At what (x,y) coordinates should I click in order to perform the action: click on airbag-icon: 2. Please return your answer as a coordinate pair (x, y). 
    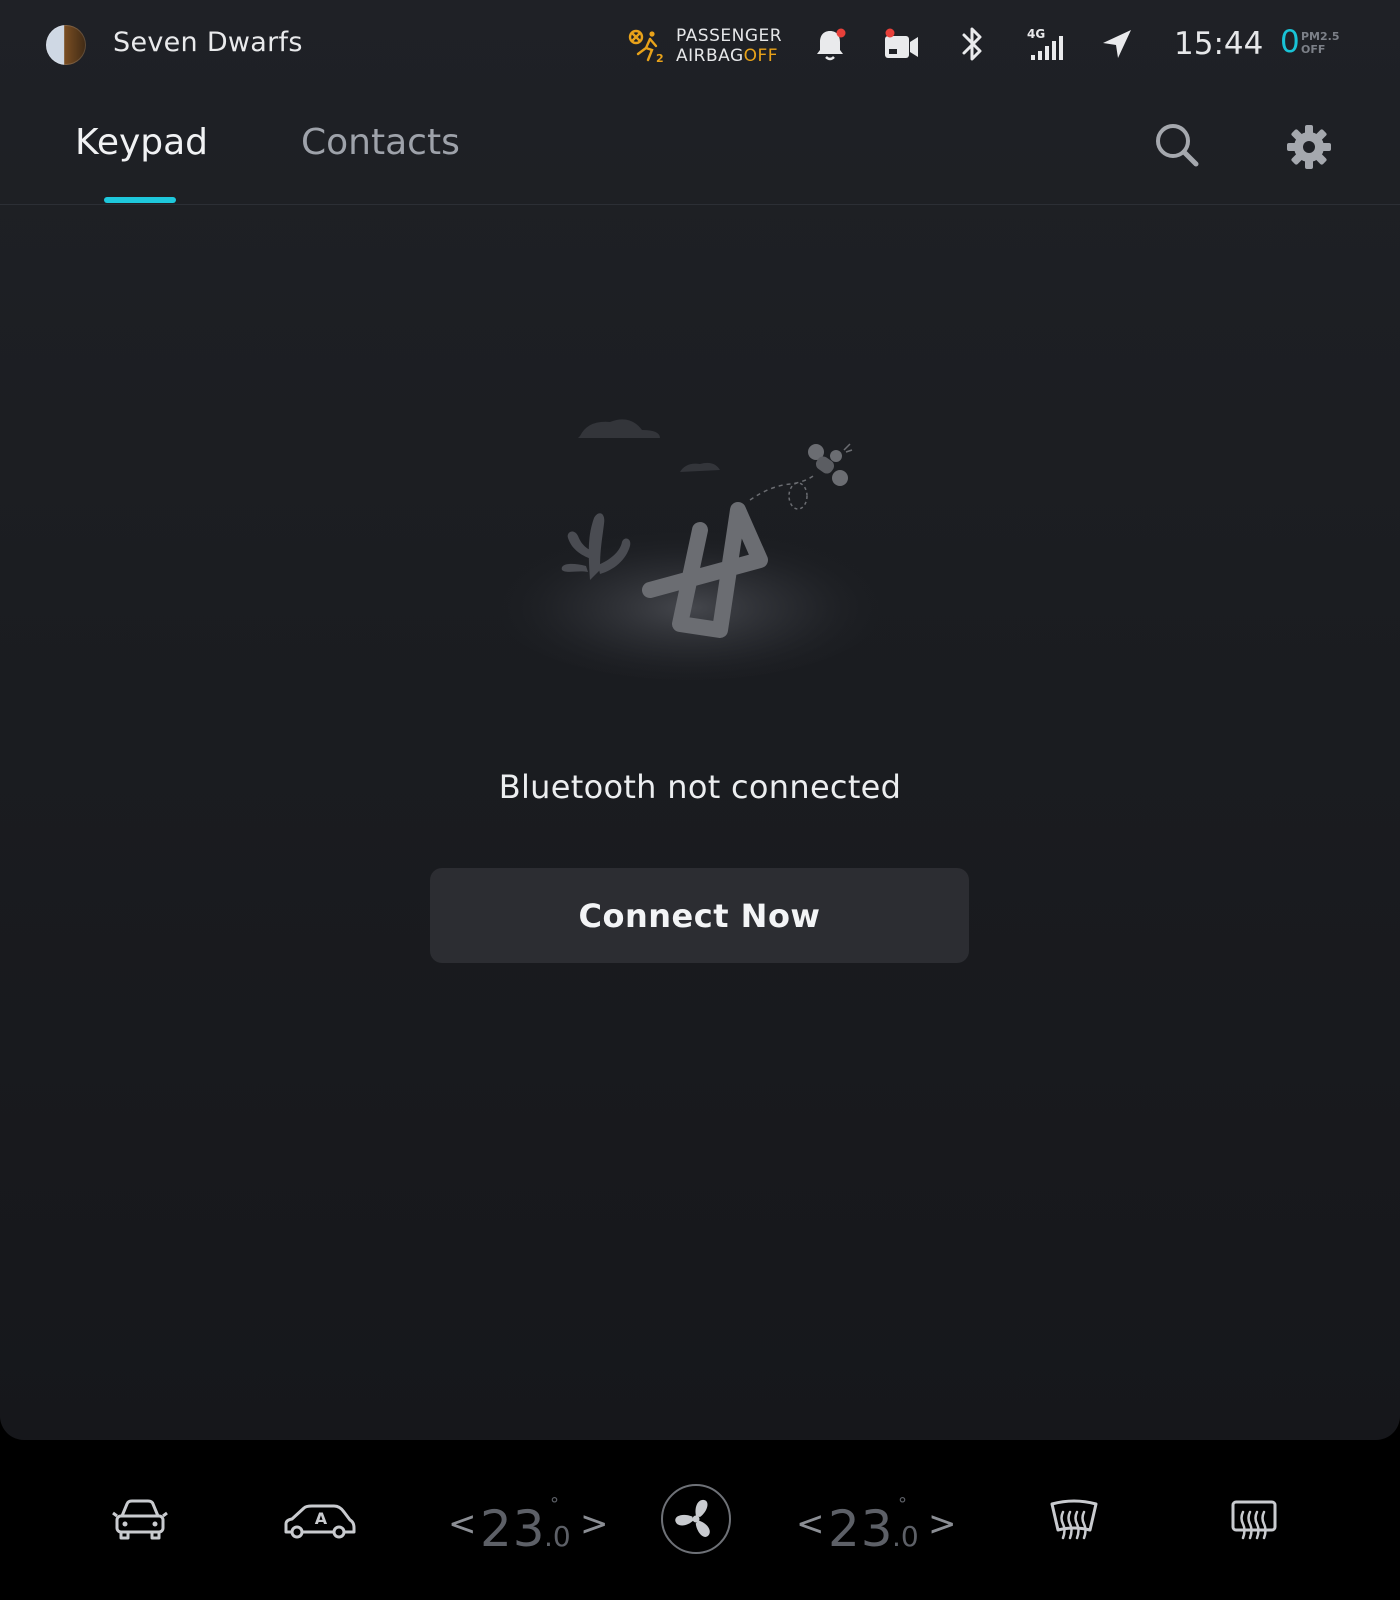
    Looking at the image, I should click on (646, 46).